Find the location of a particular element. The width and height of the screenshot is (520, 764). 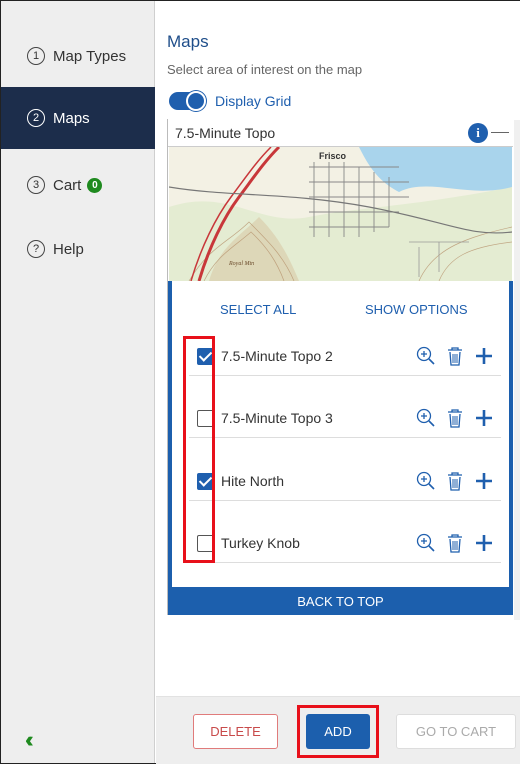

sidebar-item-map-types: 1 Map Types is located at coordinates (78, 56).